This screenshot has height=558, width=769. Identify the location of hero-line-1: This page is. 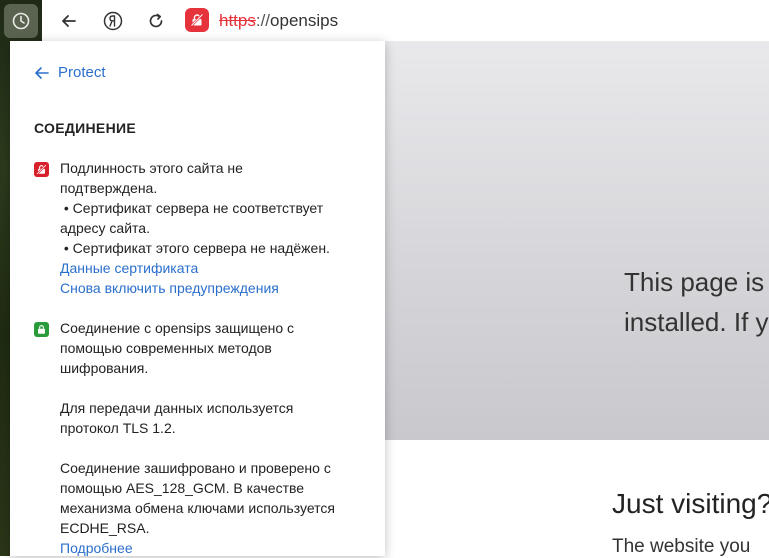
(694, 282).